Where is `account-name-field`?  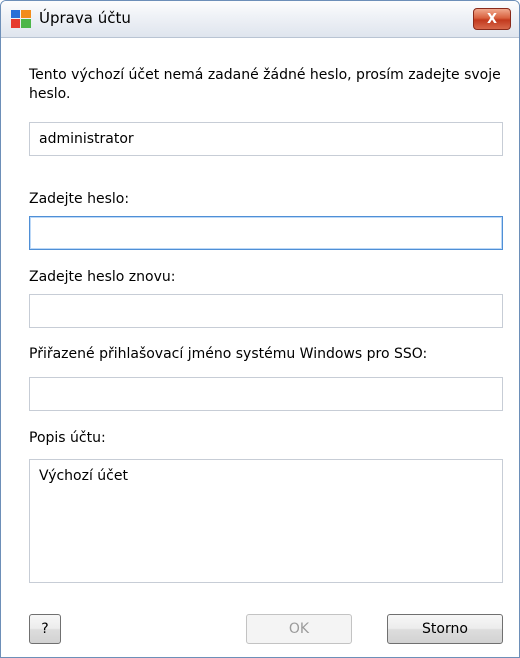
account-name-field is located at coordinates (266, 139).